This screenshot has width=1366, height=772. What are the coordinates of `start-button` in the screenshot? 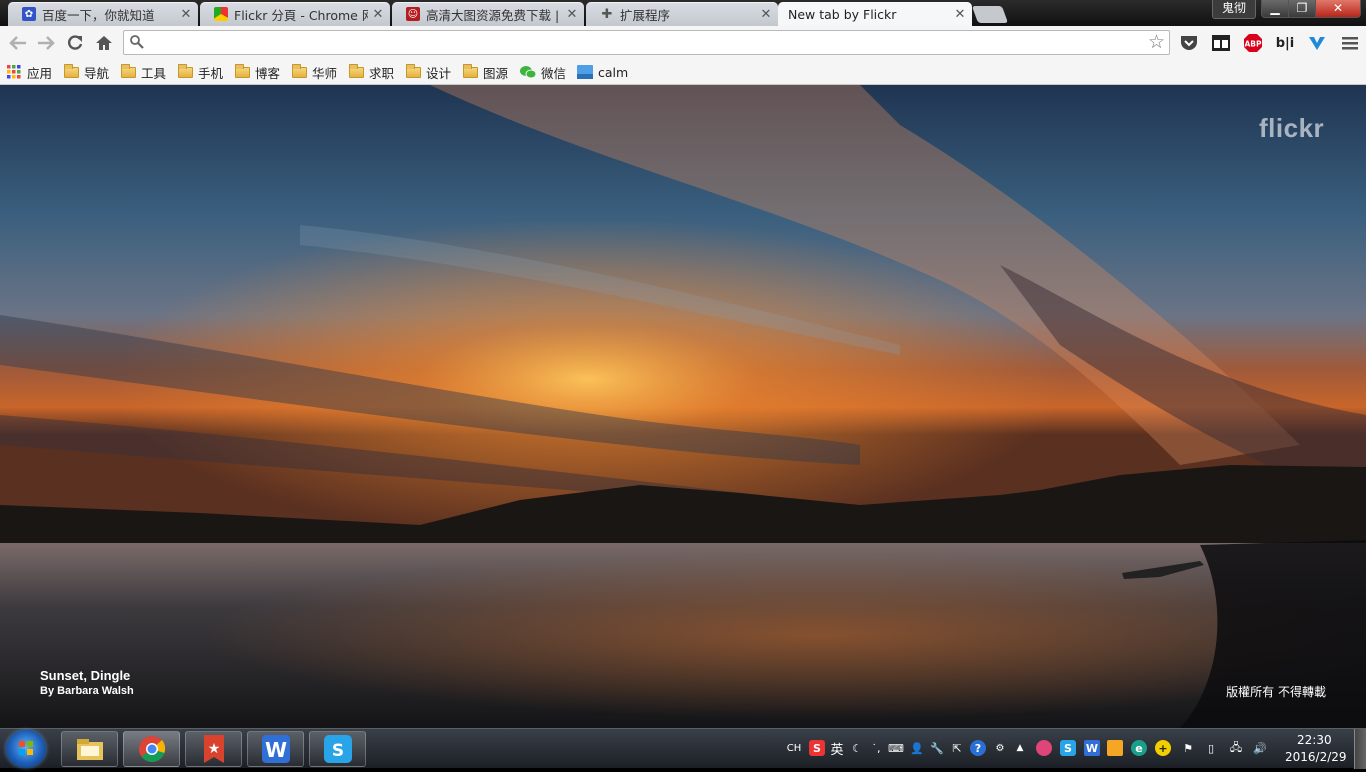 It's located at (26, 749).